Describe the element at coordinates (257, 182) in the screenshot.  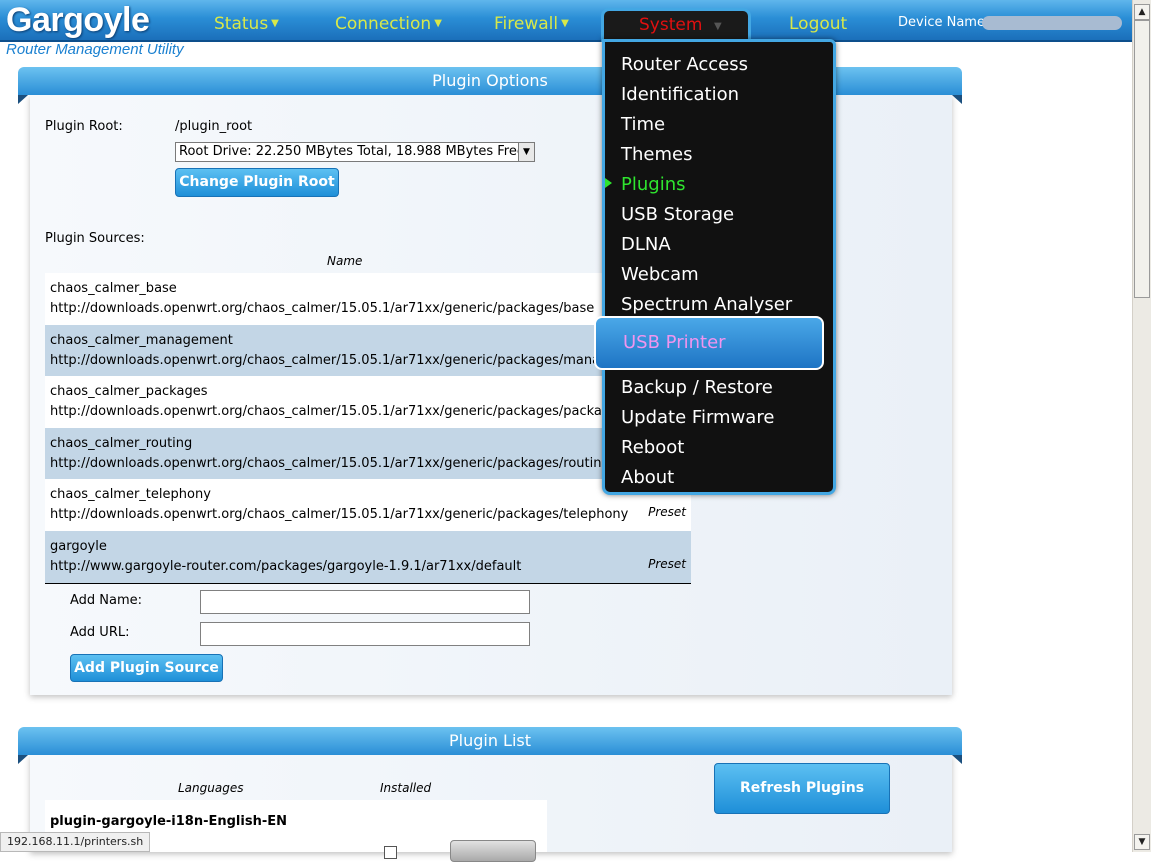
I see `change-plugin-root-button: Change Plugin Root` at that location.